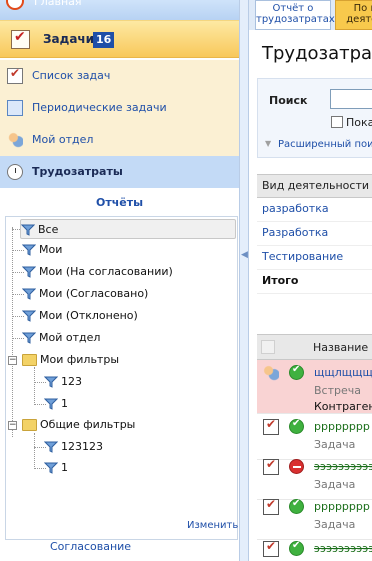 This screenshot has width=372, height=561. What do you see at coordinates (314, 118) in the screenshot?
I see `search-panel: Поиск Пока ▼ Расширенный поис` at bounding box center [314, 118].